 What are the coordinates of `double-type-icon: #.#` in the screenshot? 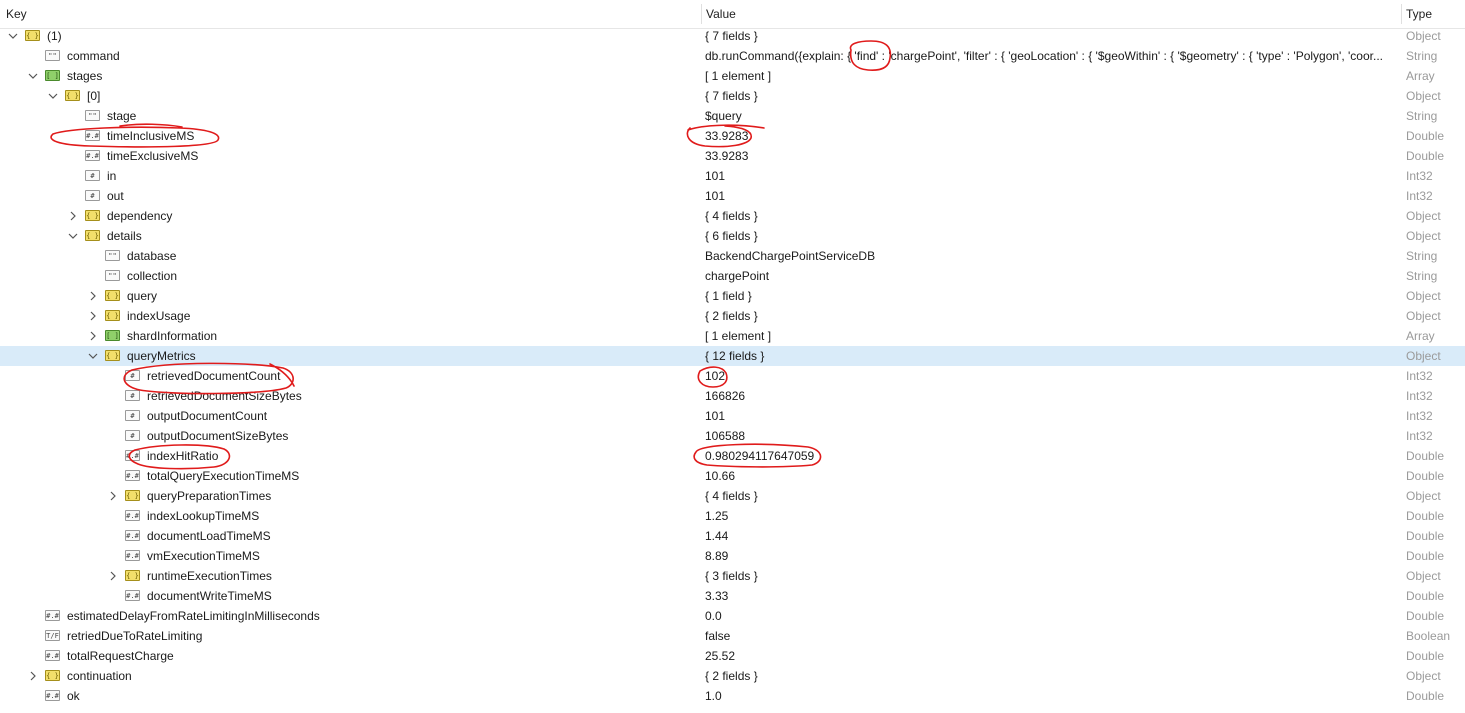 It's located at (132, 475).